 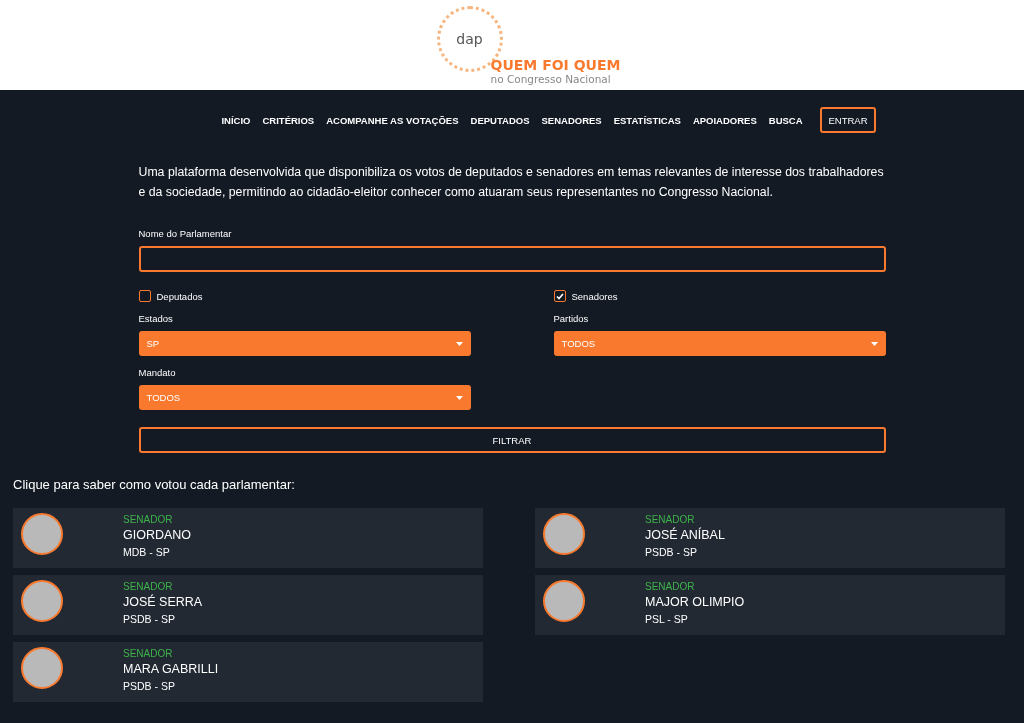 I want to click on parliamentarian-card: SENADOR MAJOR OLIMPIO PSL - SP, so click(x=770, y=605).